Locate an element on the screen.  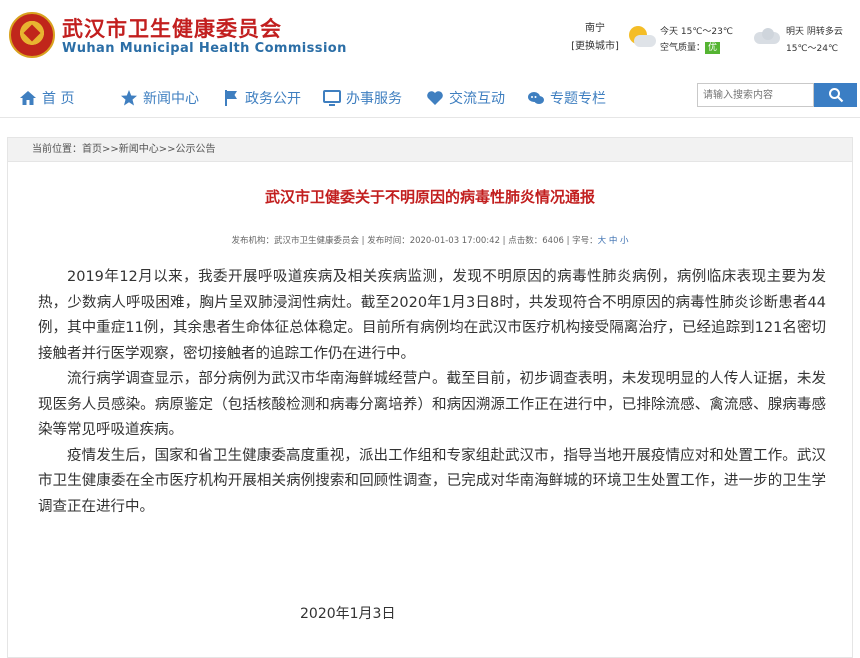
today-weather: 今天 15℃～23℃ 空气质量：优 is located at coordinates (696, 40).